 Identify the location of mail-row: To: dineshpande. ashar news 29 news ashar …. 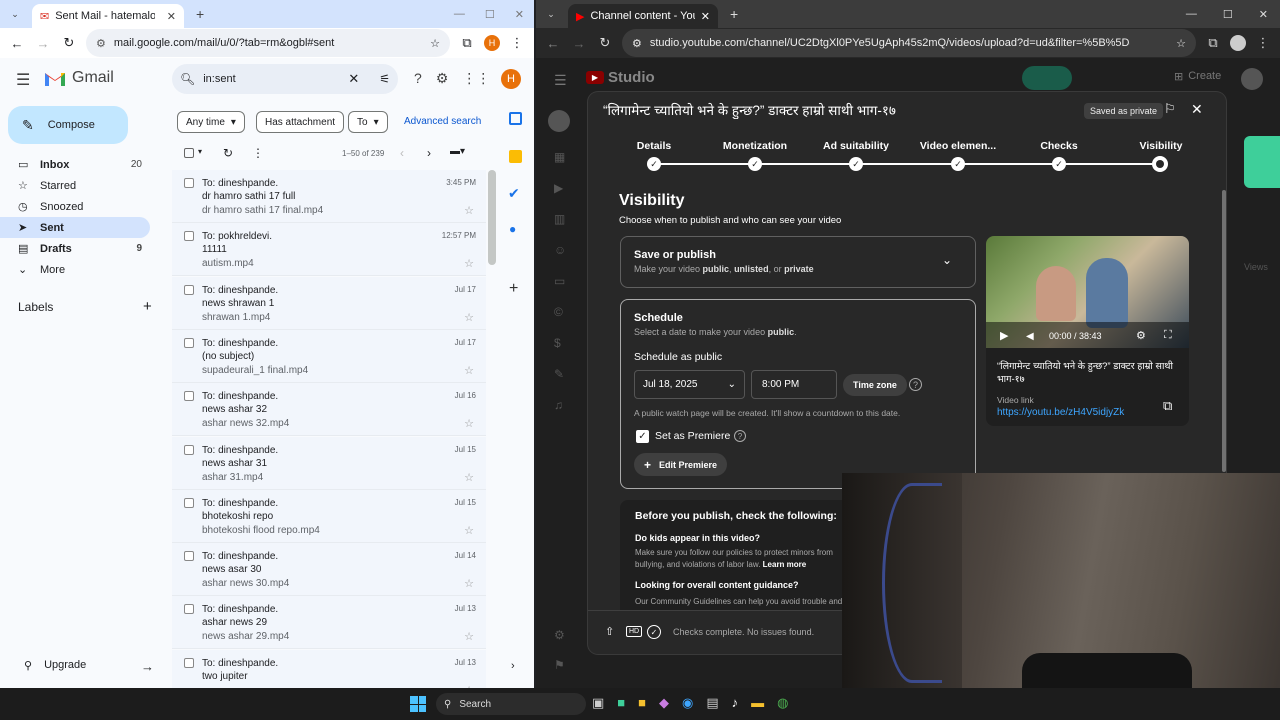
(329, 623).